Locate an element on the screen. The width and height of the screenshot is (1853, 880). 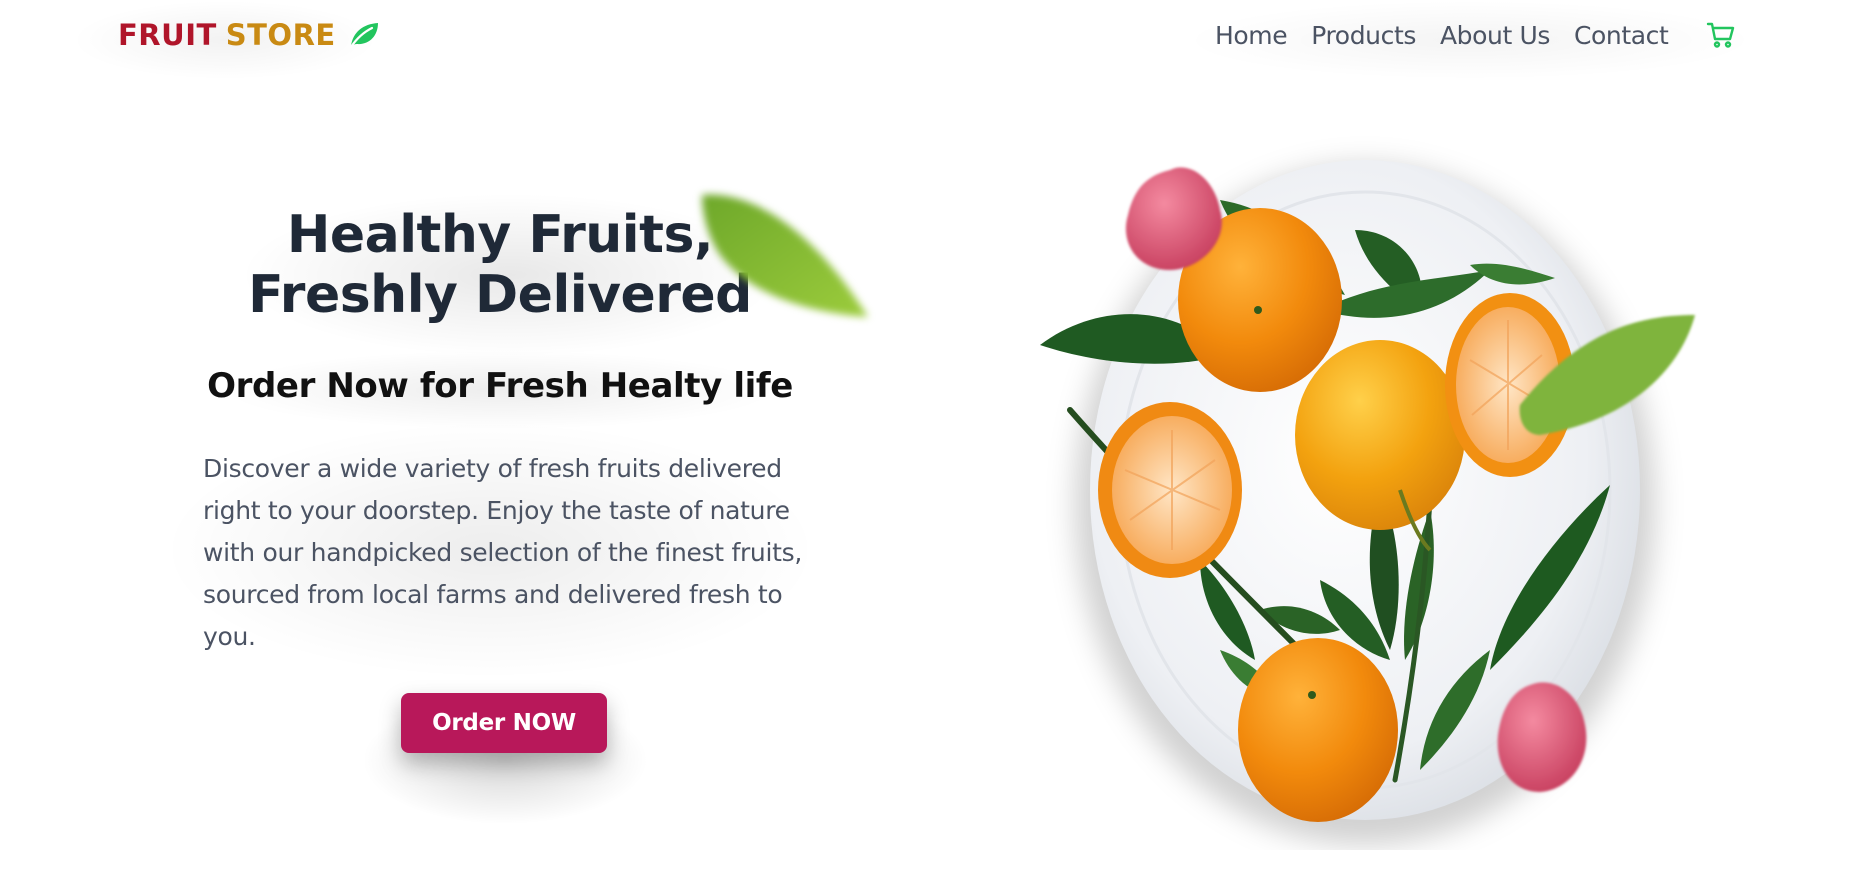
site-logo: FRUIT STORE is located at coordinates (249, 35).